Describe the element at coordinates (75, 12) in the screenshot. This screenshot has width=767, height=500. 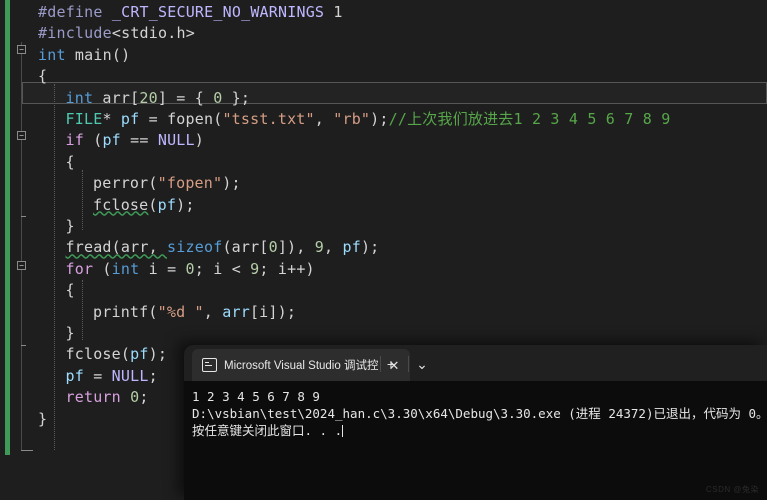
I see `code-token: #define` at that location.